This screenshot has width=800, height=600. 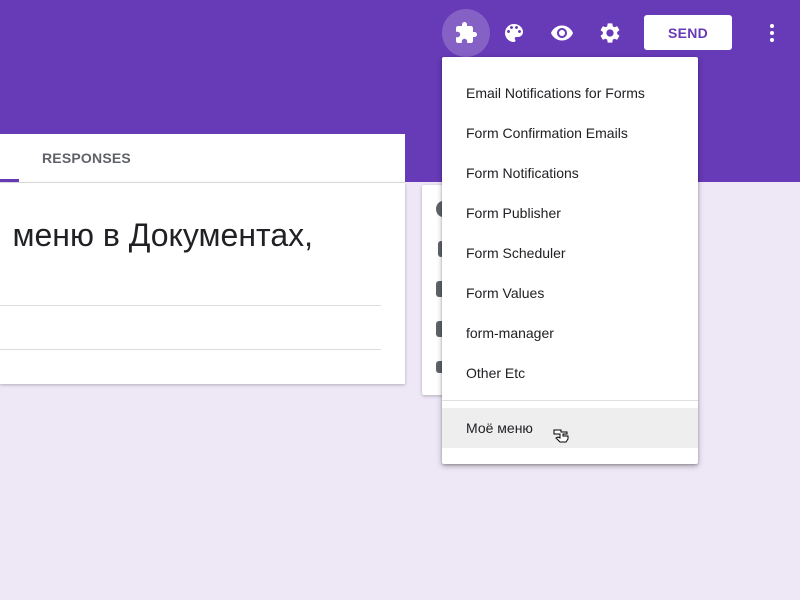 I want to click on tab-responses: RESPONSES, so click(x=86, y=158).